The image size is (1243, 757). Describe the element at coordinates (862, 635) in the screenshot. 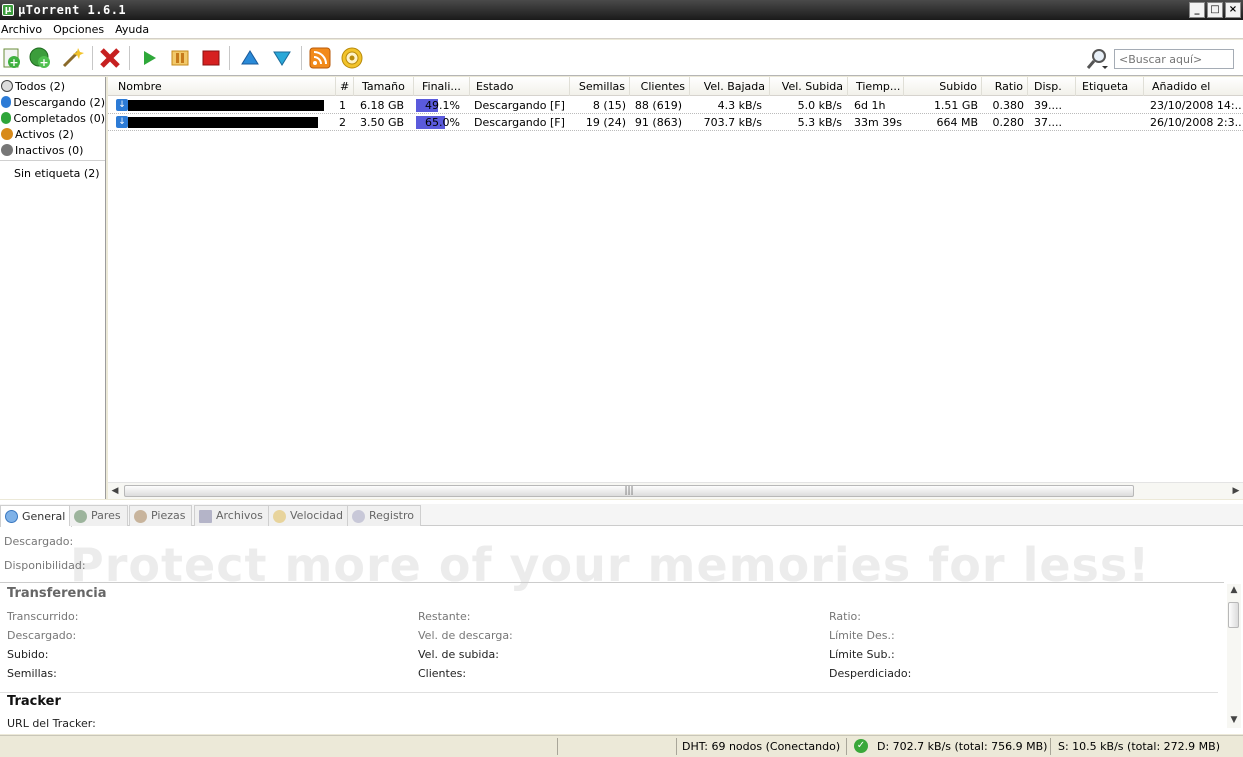

I see `download-limit-label: Límite Des.:` at that location.